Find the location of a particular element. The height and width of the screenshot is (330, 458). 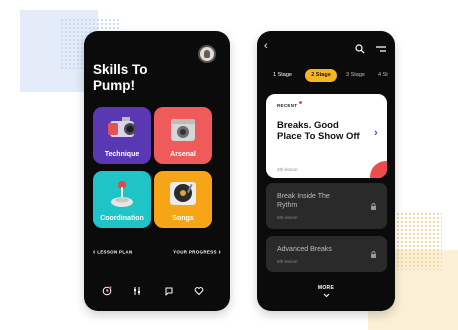

more-button: MORE is located at coordinates (326, 288).